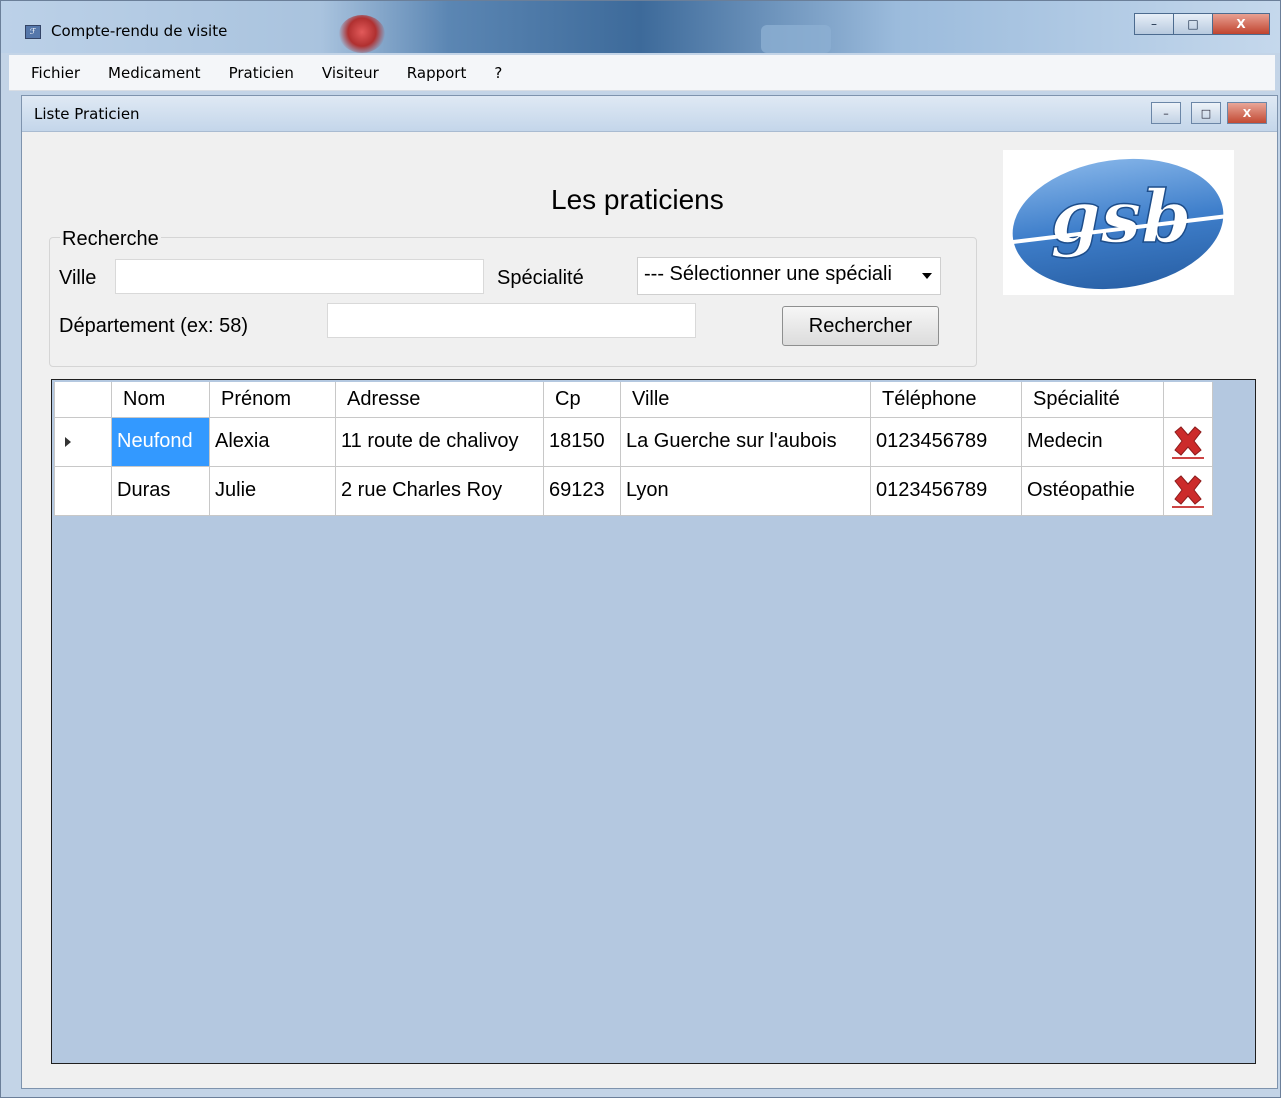 The image size is (1281, 1098). What do you see at coordinates (582, 441) in the screenshot?
I see `cell-cp: 18150` at bounding box center [582, 441].